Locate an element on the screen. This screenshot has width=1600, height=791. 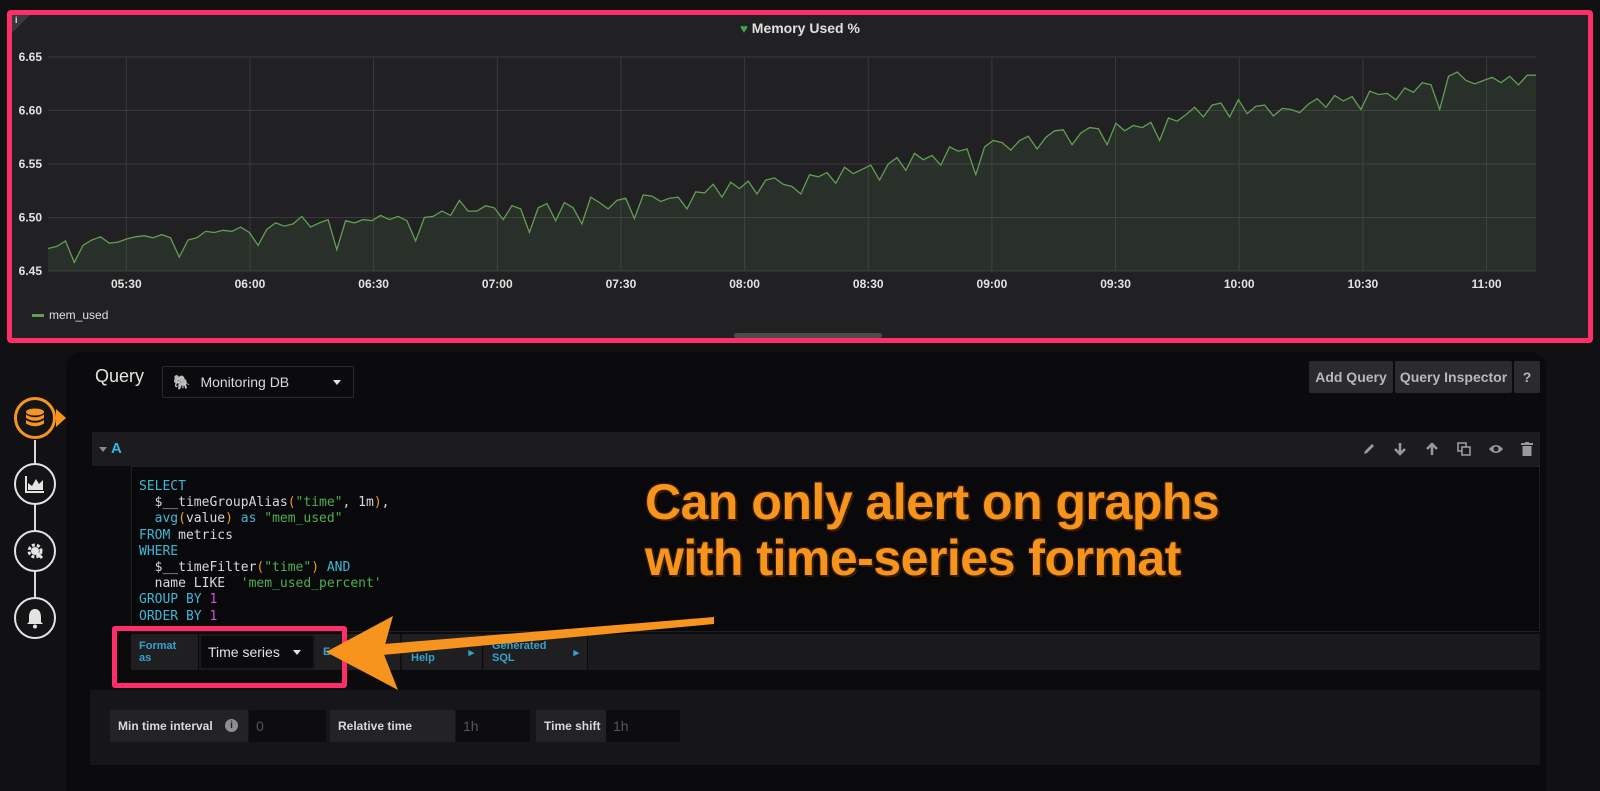
y-tick-label: 6.65 is located at coordinates (31, 57).